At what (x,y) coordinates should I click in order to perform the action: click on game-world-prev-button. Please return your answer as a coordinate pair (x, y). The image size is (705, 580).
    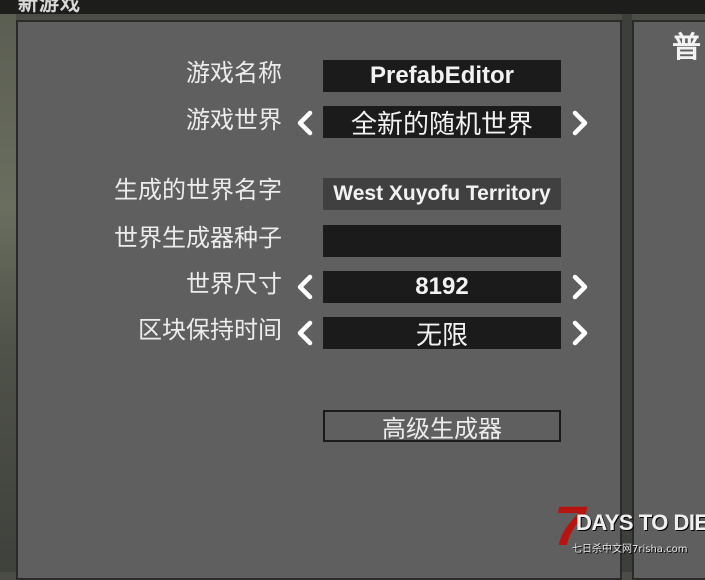
    Looking at the image, I should click on (305, 123).